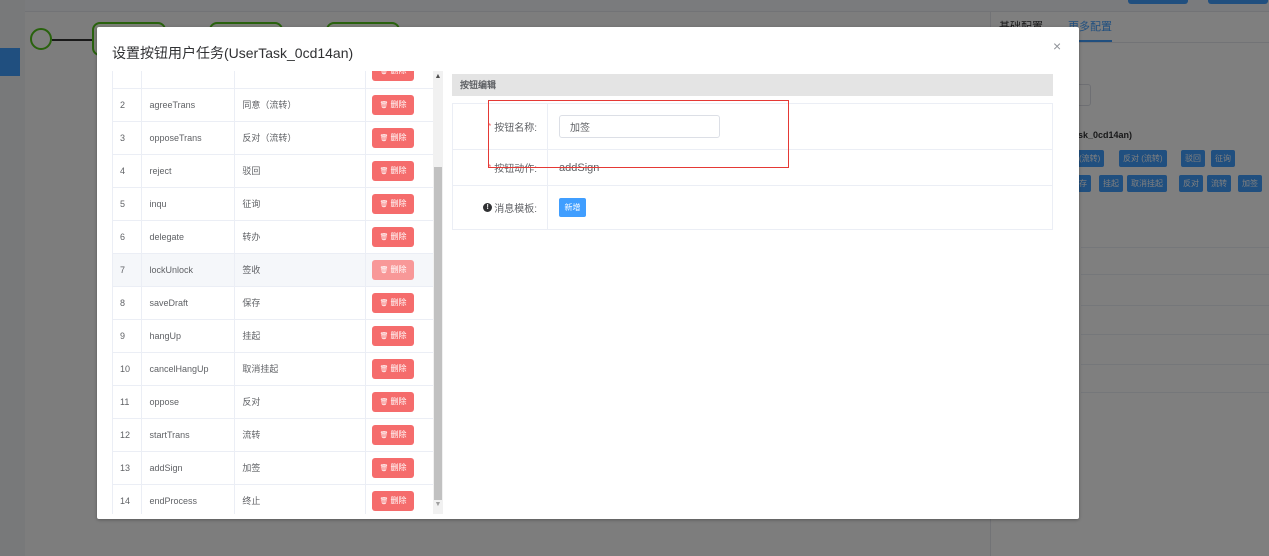  Describe the element at coordinates (515, 128) in the screenshot. I see `name-label-text: 按钮名称:` at that location.